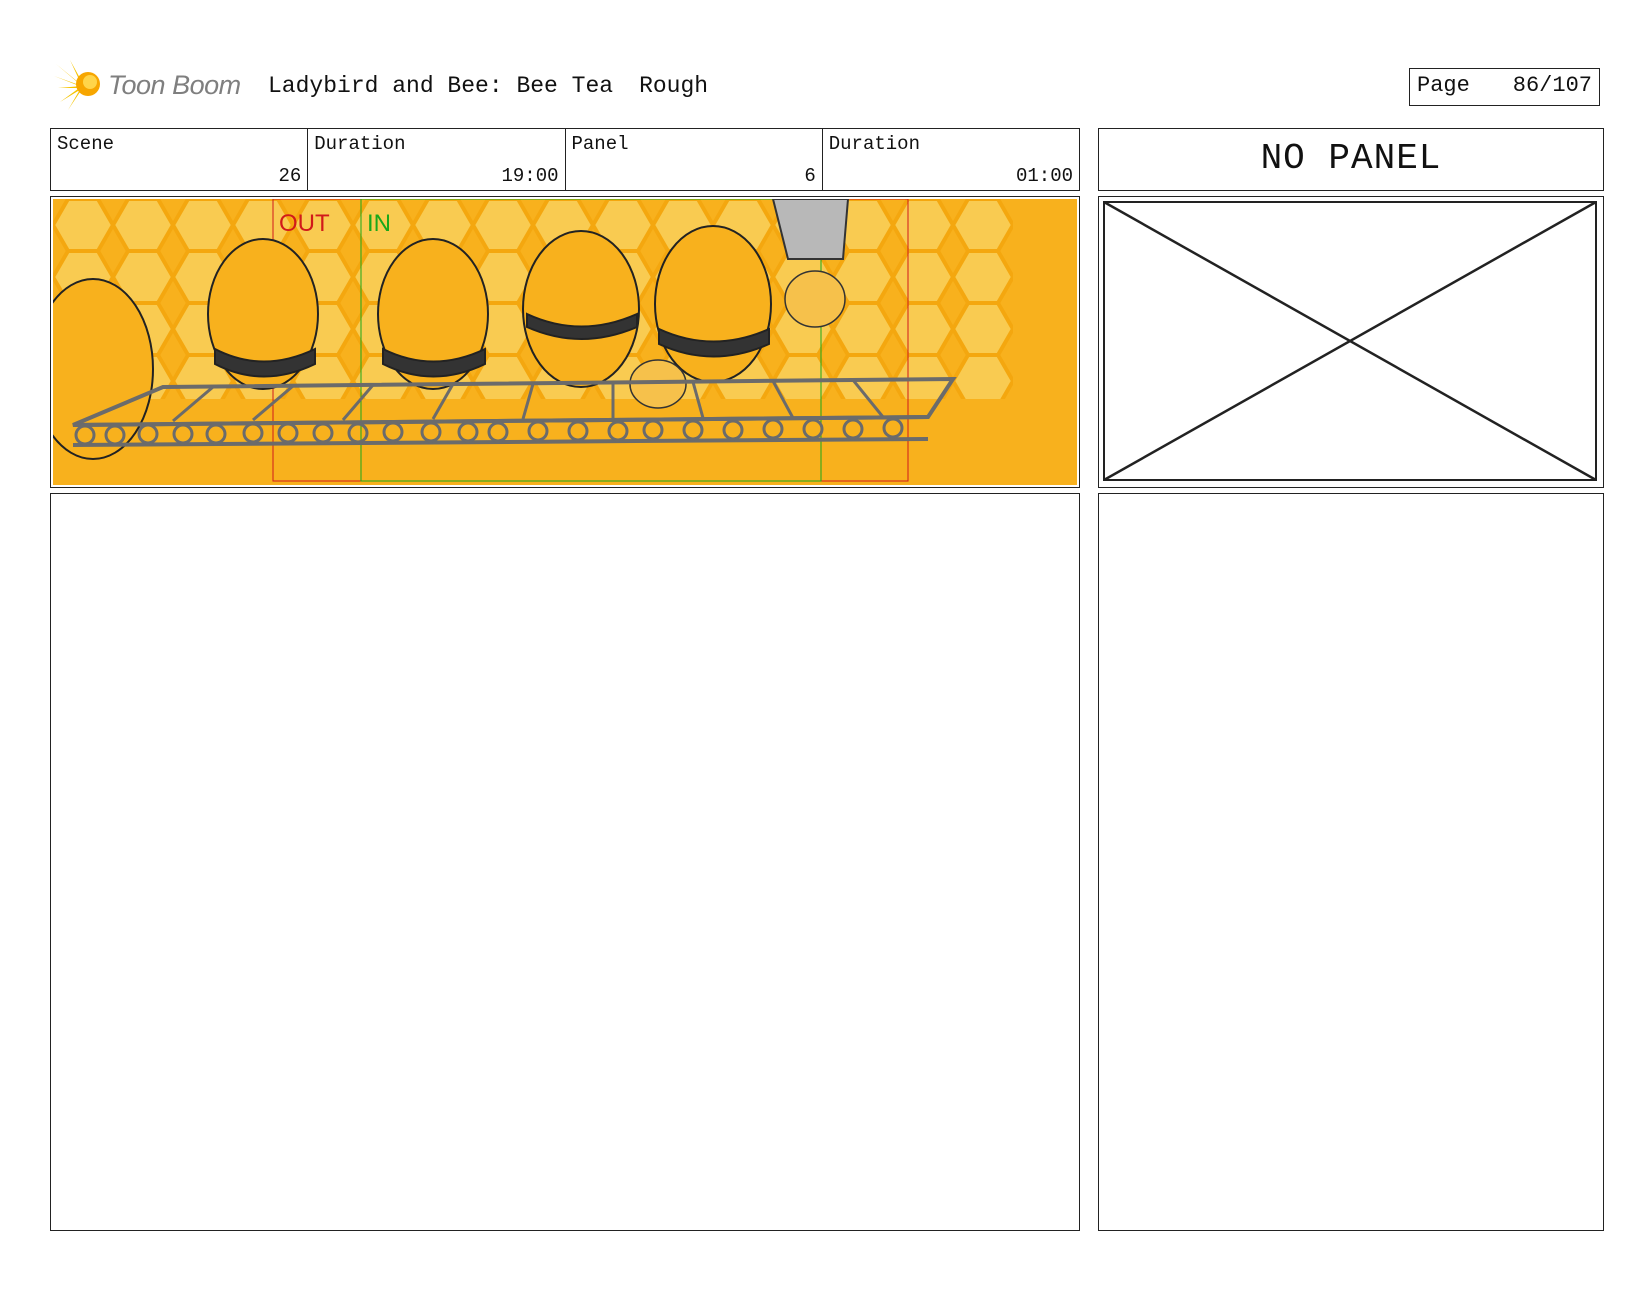 This screenshot has height=1302, width=1648. What do you see at coordinates (951, 159) in the screenshot?
I see `panel-duration-cell: Duration 01:00` at bounding box center [951, 159].